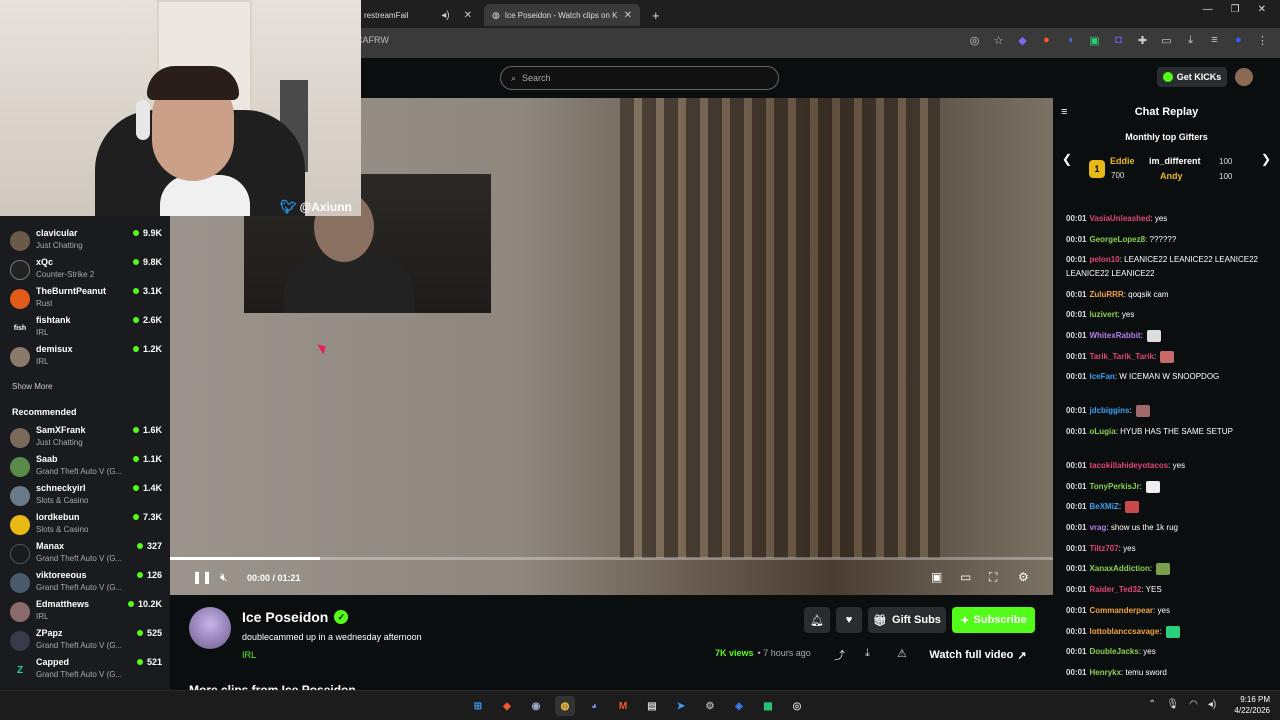 The image size is (1280, 720). Describe the element at coordinates (1103, 548) in the screenshot. I see `chat-username: Tiltz707` at that location.